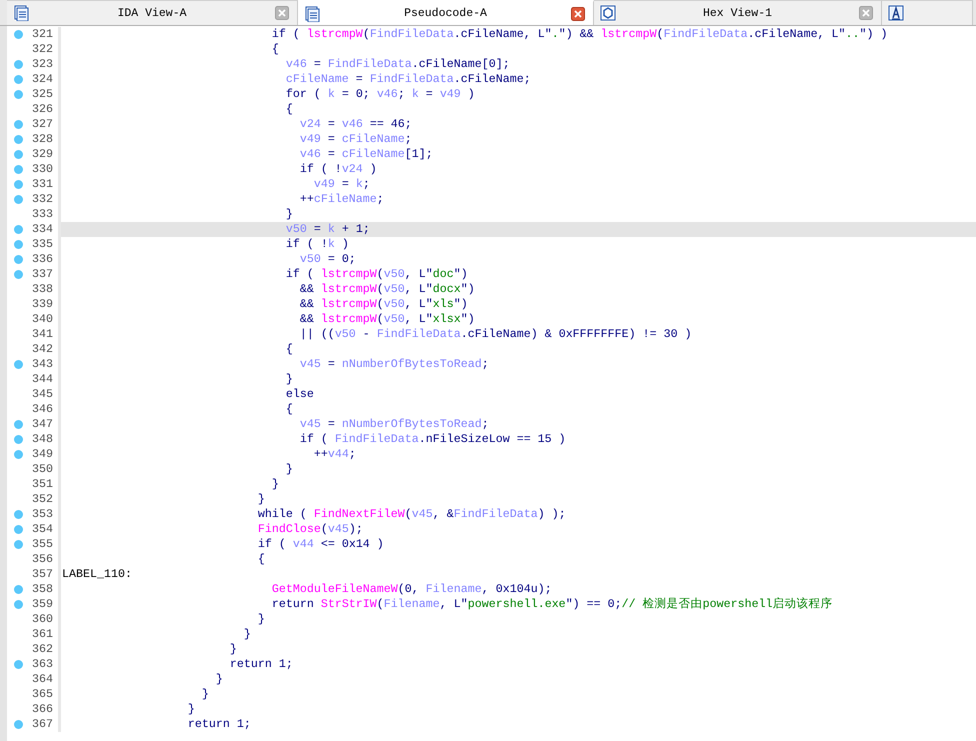 Image resolution: width=976 pixels, height=741 pixels. Describe the element at coordinates (927, 12) in the screenshot. I see `tab` at that location.